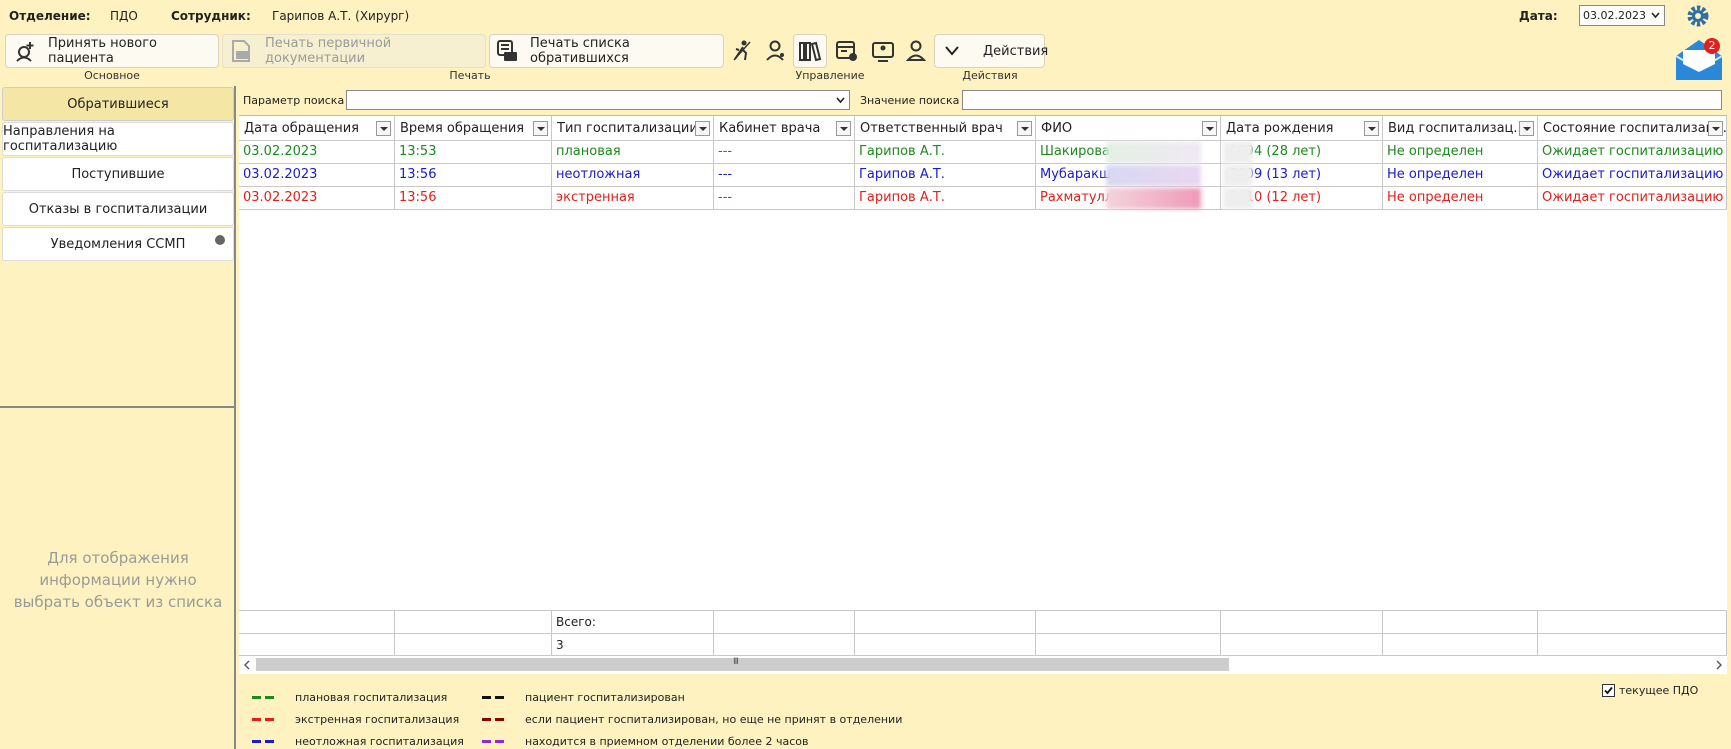 The width and height of the screenshot is (1731, 749). I want to click on column-header-cabinet: Кабинет врача, so click(784, 128).